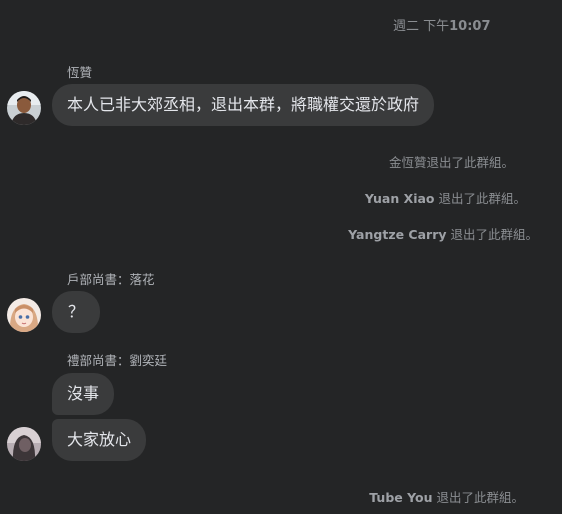  I want to click on system-notice-user: Yuan Xiao, so click(399, 198).